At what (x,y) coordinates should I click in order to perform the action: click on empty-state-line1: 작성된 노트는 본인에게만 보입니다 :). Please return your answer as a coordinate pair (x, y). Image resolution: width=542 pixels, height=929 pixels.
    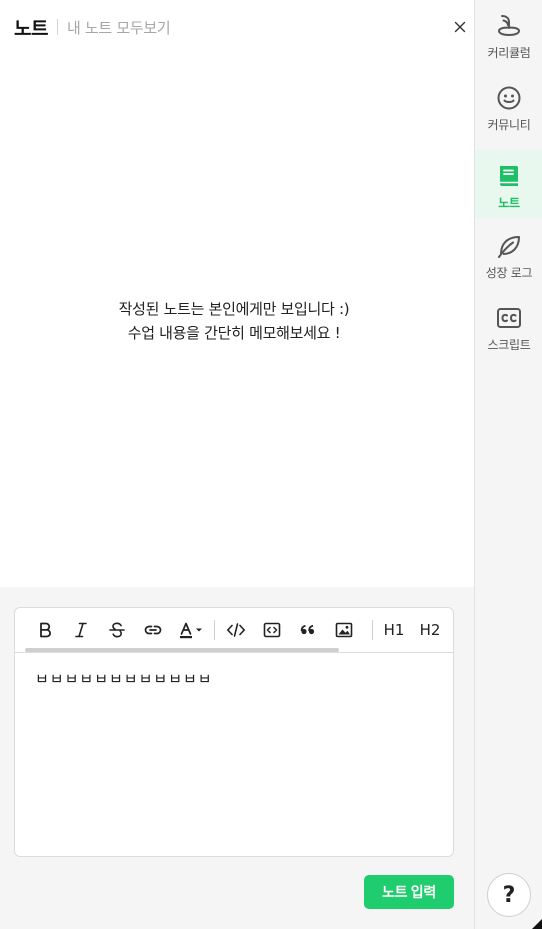
    Looking at the image, I should click on (234, 309).